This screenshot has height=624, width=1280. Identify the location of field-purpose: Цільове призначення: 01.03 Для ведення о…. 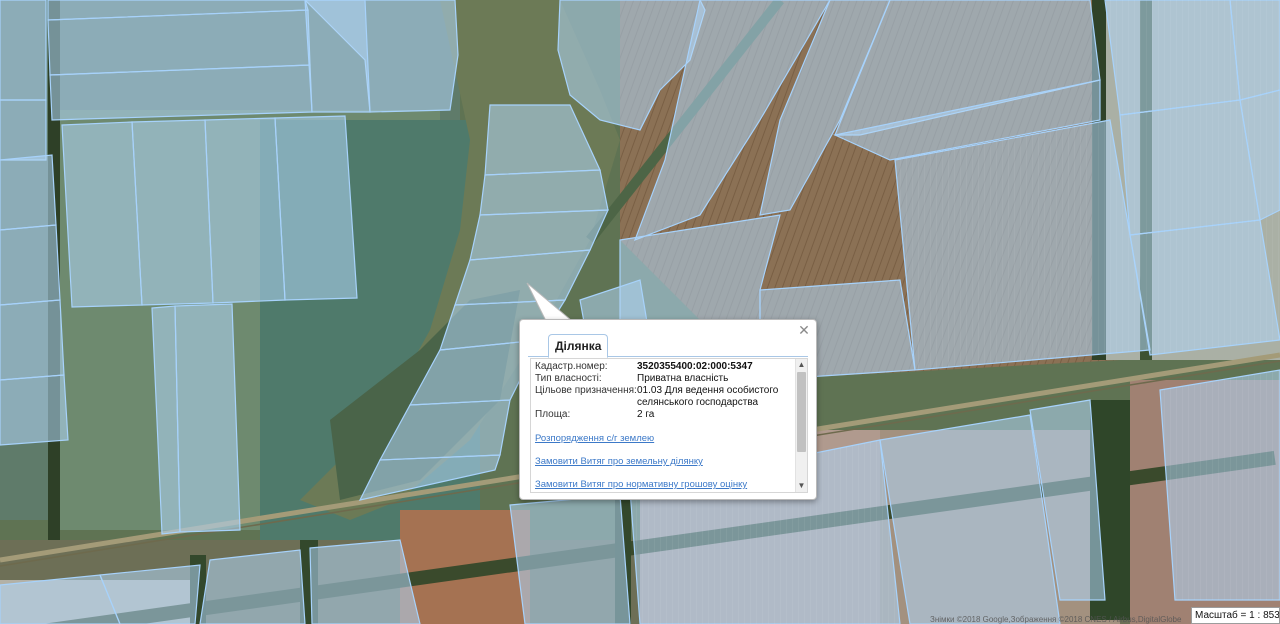
(664, 397).